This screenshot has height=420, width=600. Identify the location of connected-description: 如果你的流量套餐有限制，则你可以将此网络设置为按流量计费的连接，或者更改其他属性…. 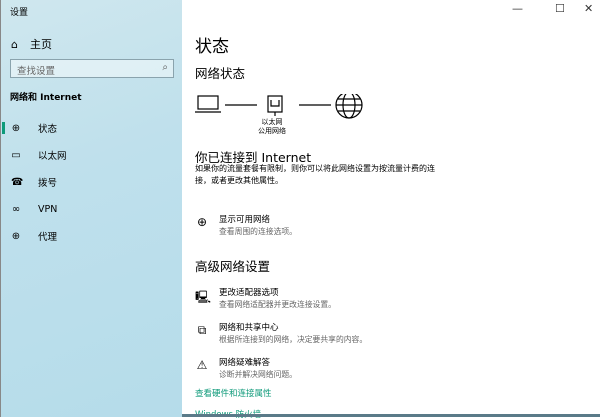
(315, 174).